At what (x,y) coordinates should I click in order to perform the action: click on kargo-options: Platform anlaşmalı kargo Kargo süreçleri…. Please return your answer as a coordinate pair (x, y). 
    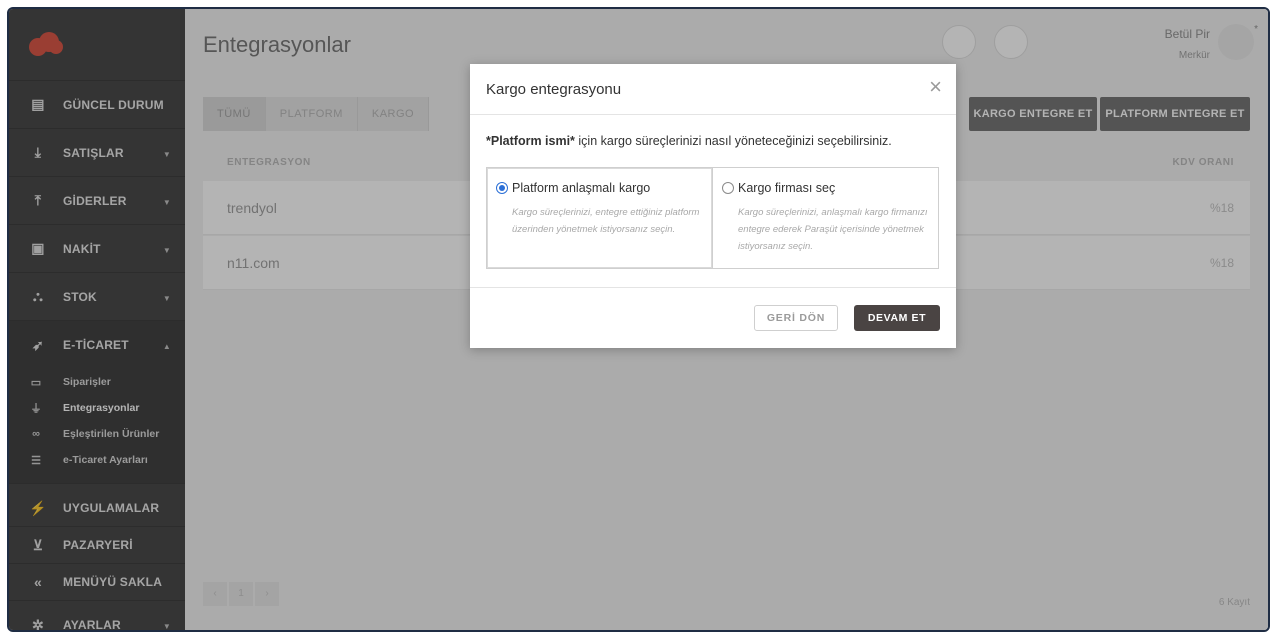
    Looking at the image, I should click on (712, 218).